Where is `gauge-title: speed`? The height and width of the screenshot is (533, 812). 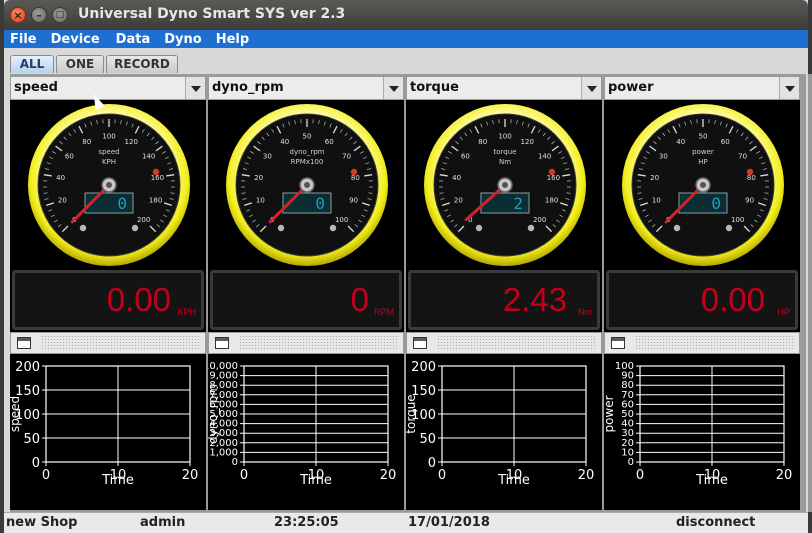 gauge-title: speed is located at coordinates (108, 152).